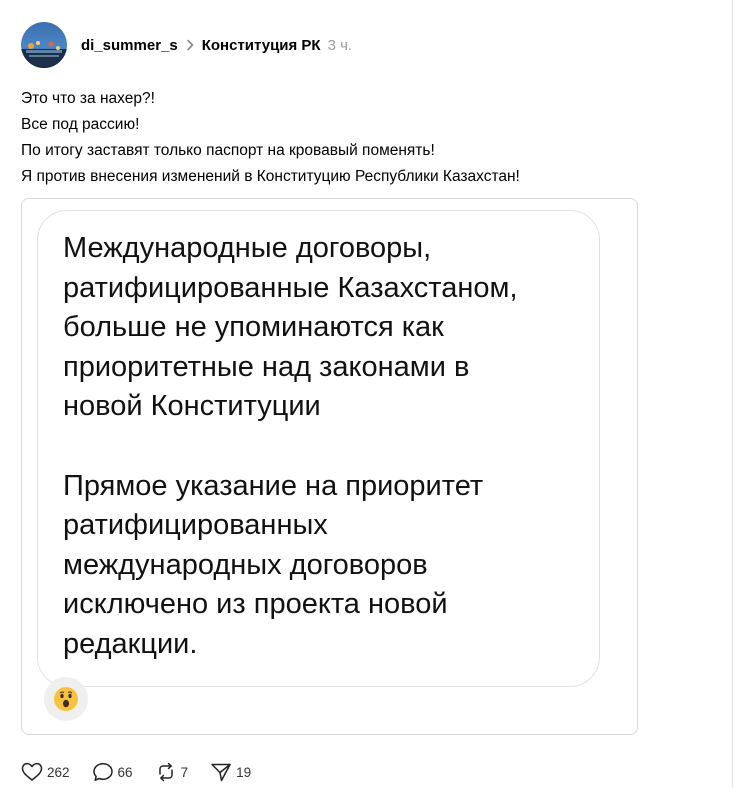 The height and width of the screenshot is (788, 735). I want to click on comment-button: 66, so click(112, 772).